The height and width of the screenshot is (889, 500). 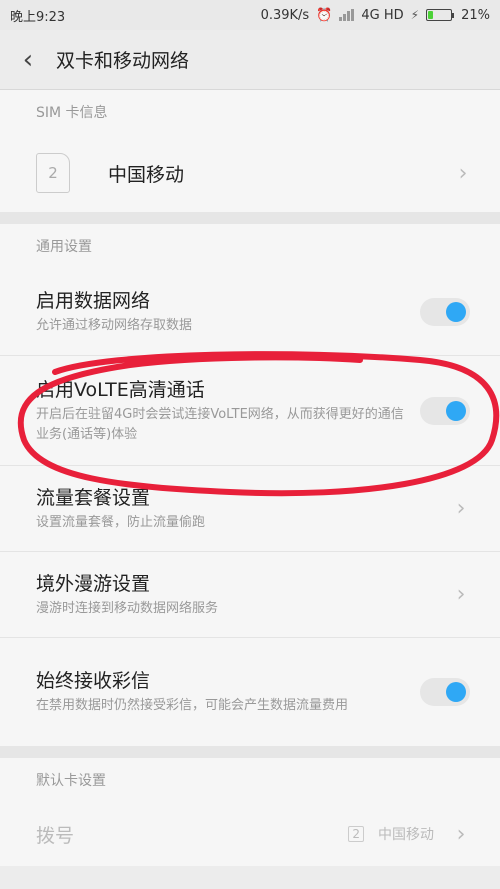 What do you see at coordinates (440, 15) in the screenshot?
I see `battery-icon` at bounding box center [440, 15].